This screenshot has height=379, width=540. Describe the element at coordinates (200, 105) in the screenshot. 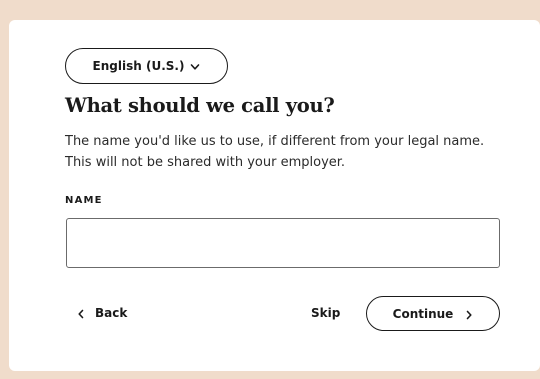

I see `page-title: What should we call you?` at that location.